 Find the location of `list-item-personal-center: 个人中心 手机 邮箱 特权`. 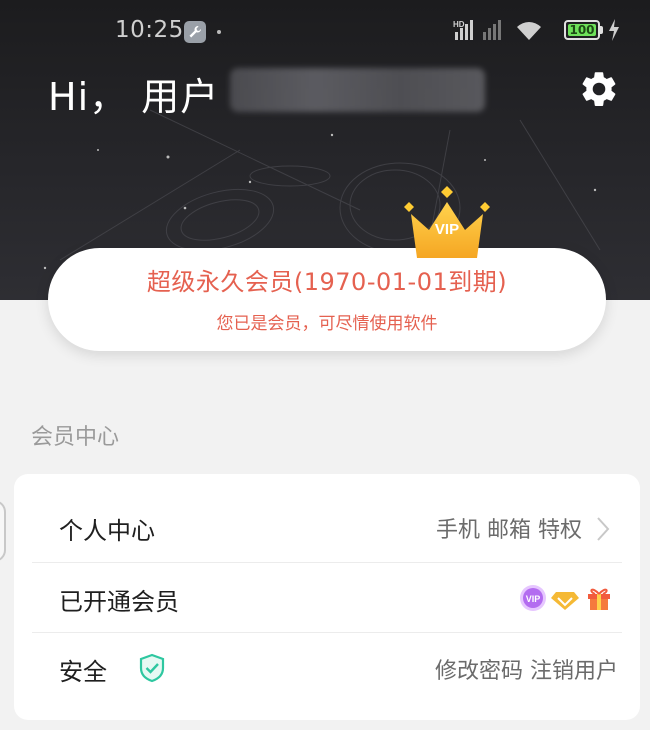

list-item-personal-center: 个人中心 手机 邮箱 特权 is located at coordinates (327, 527).